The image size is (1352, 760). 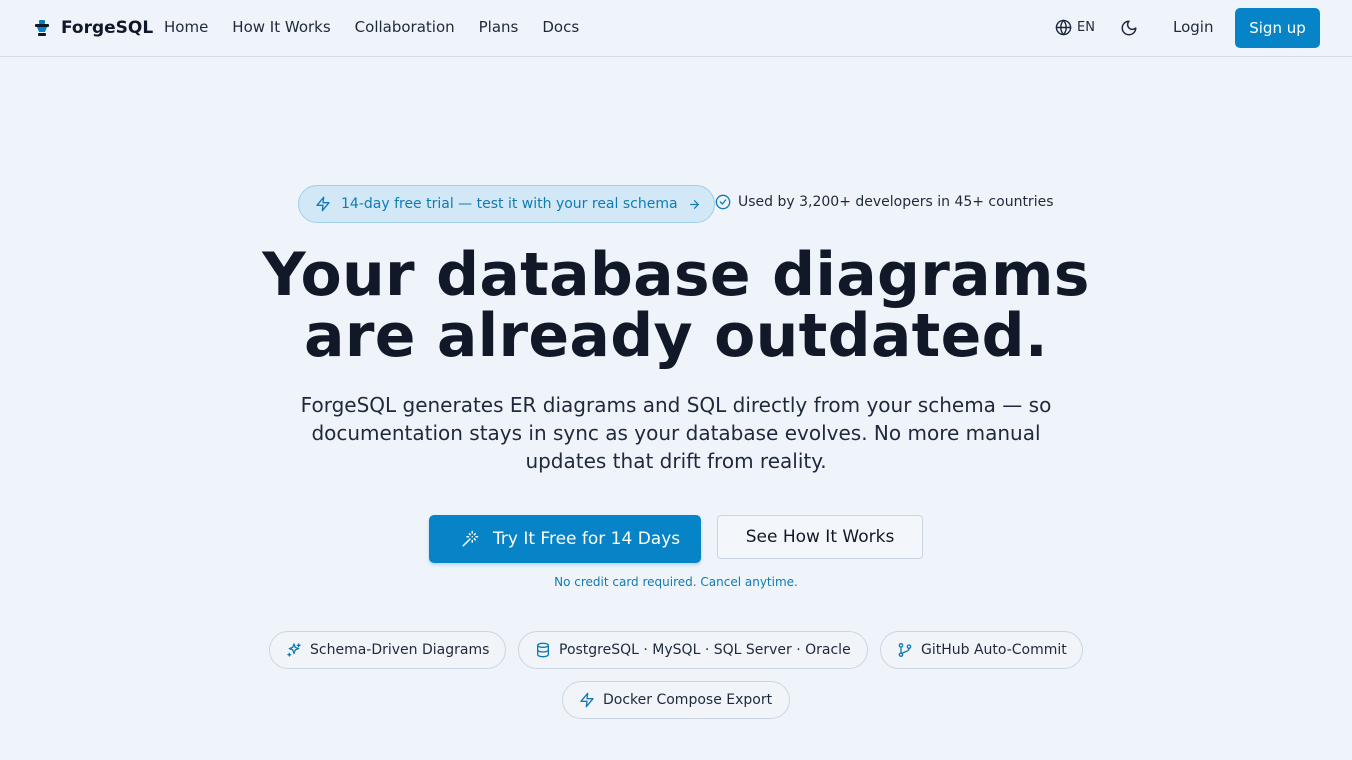 I want to click on database-icon, so click(x=543, y=650).